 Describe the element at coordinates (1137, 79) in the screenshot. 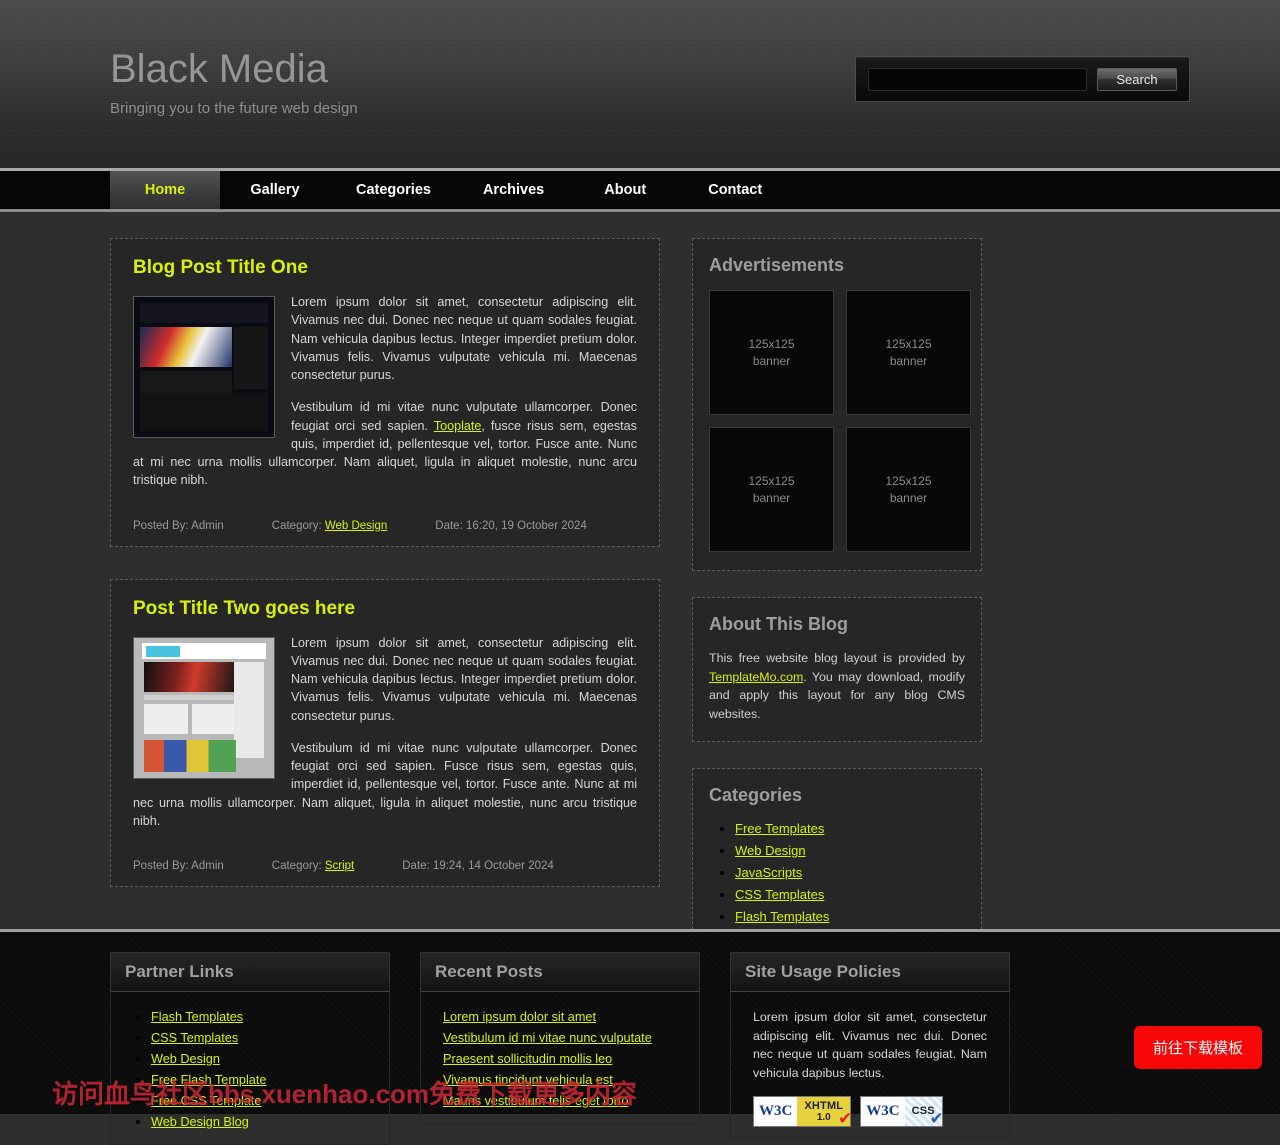

I see `search-button: Search` at that location.